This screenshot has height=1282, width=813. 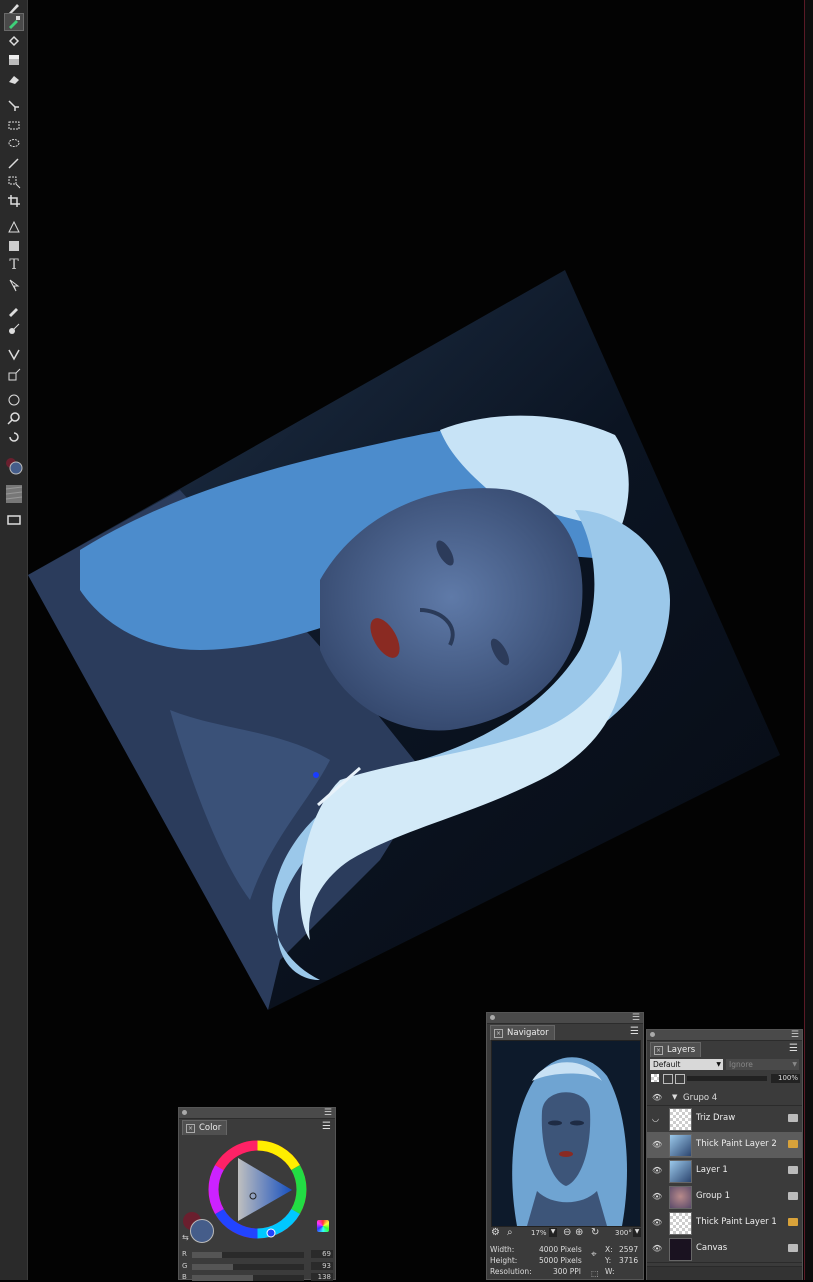 What do you see at coordinates (326, 1126) in the screenshot?
I see `color-panel-menu-icon: ☰` at bounding box center [326, 1126].